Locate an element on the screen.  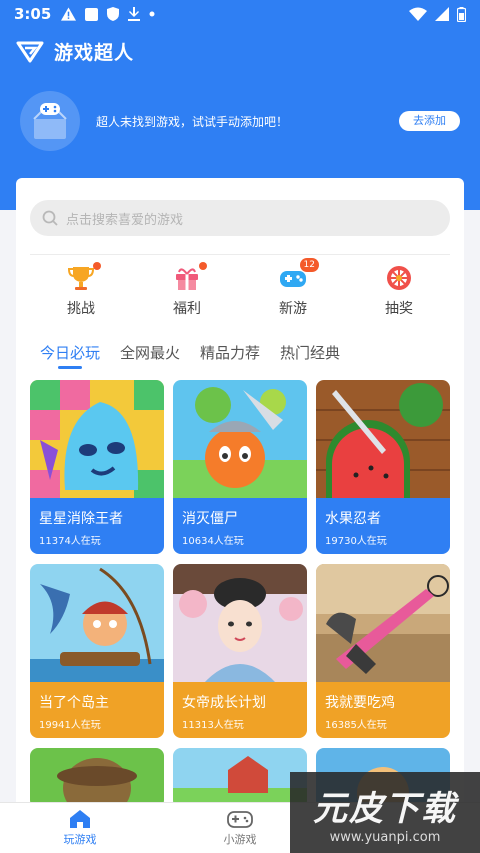
player-count: 16385人在玩 is located at coordinates (356, 725).